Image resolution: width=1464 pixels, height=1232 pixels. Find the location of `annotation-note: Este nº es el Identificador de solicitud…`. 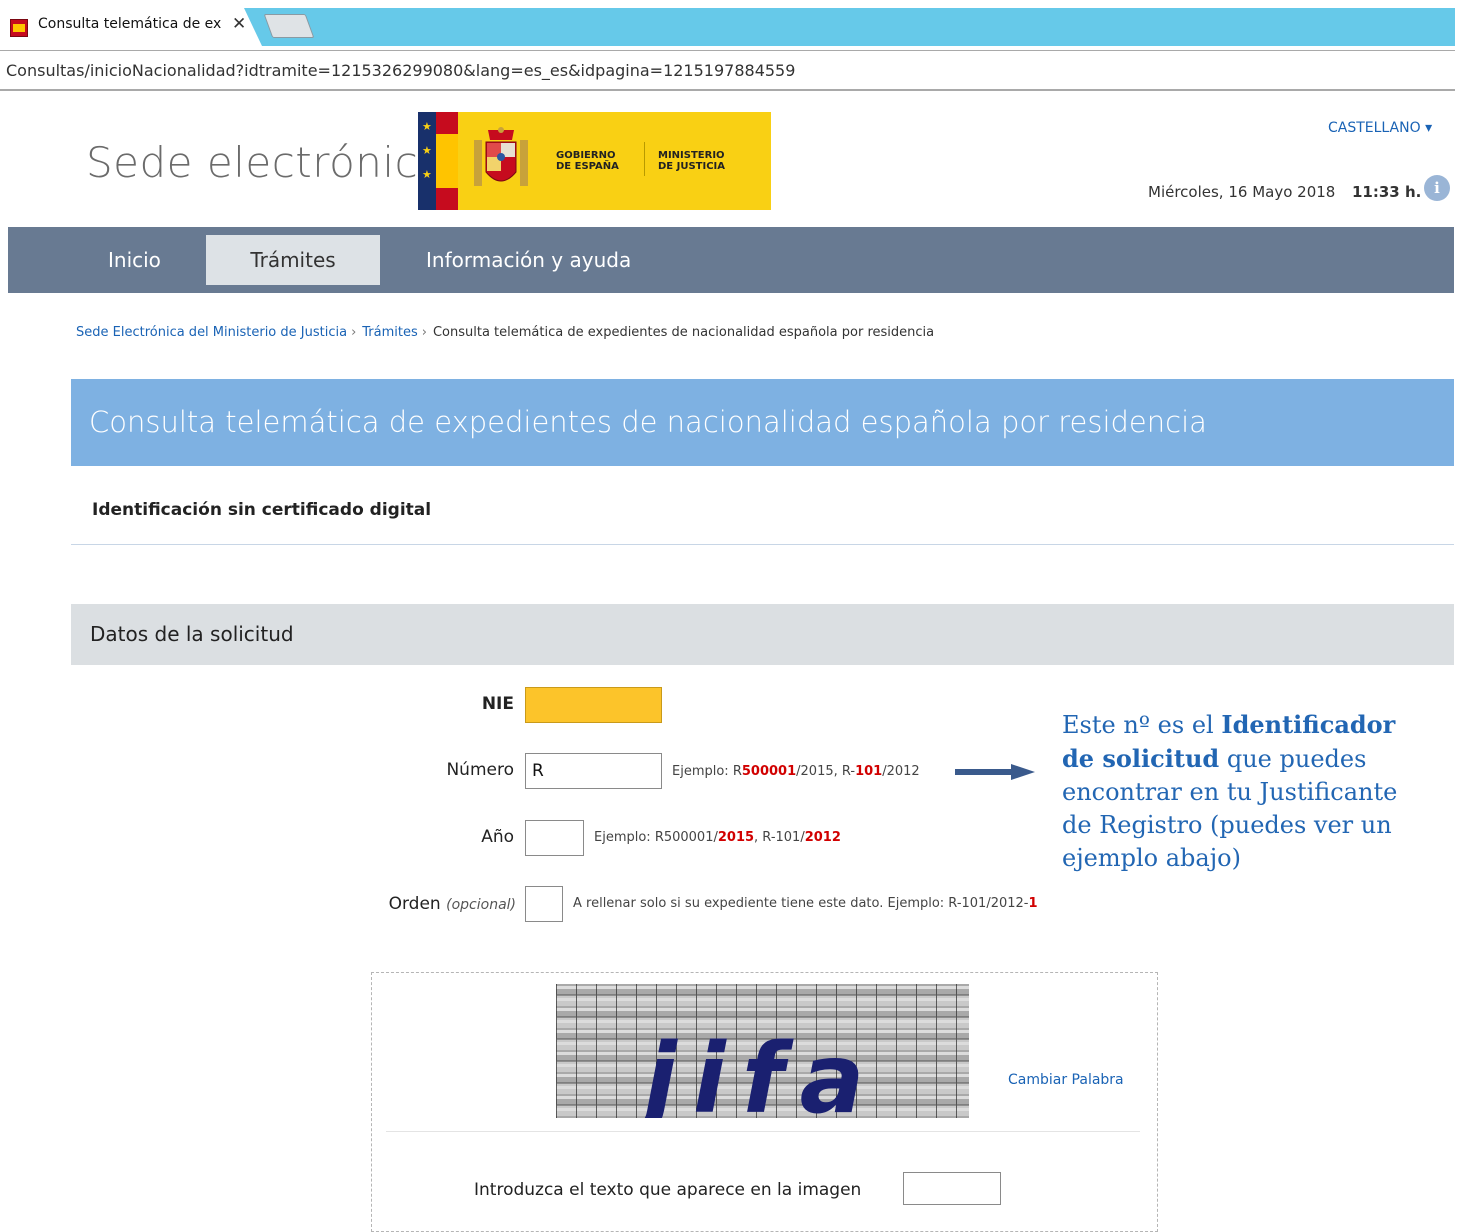

annotation-note: Este nº es el Identificador de solicitud… is located at coordinates (1230, 791).